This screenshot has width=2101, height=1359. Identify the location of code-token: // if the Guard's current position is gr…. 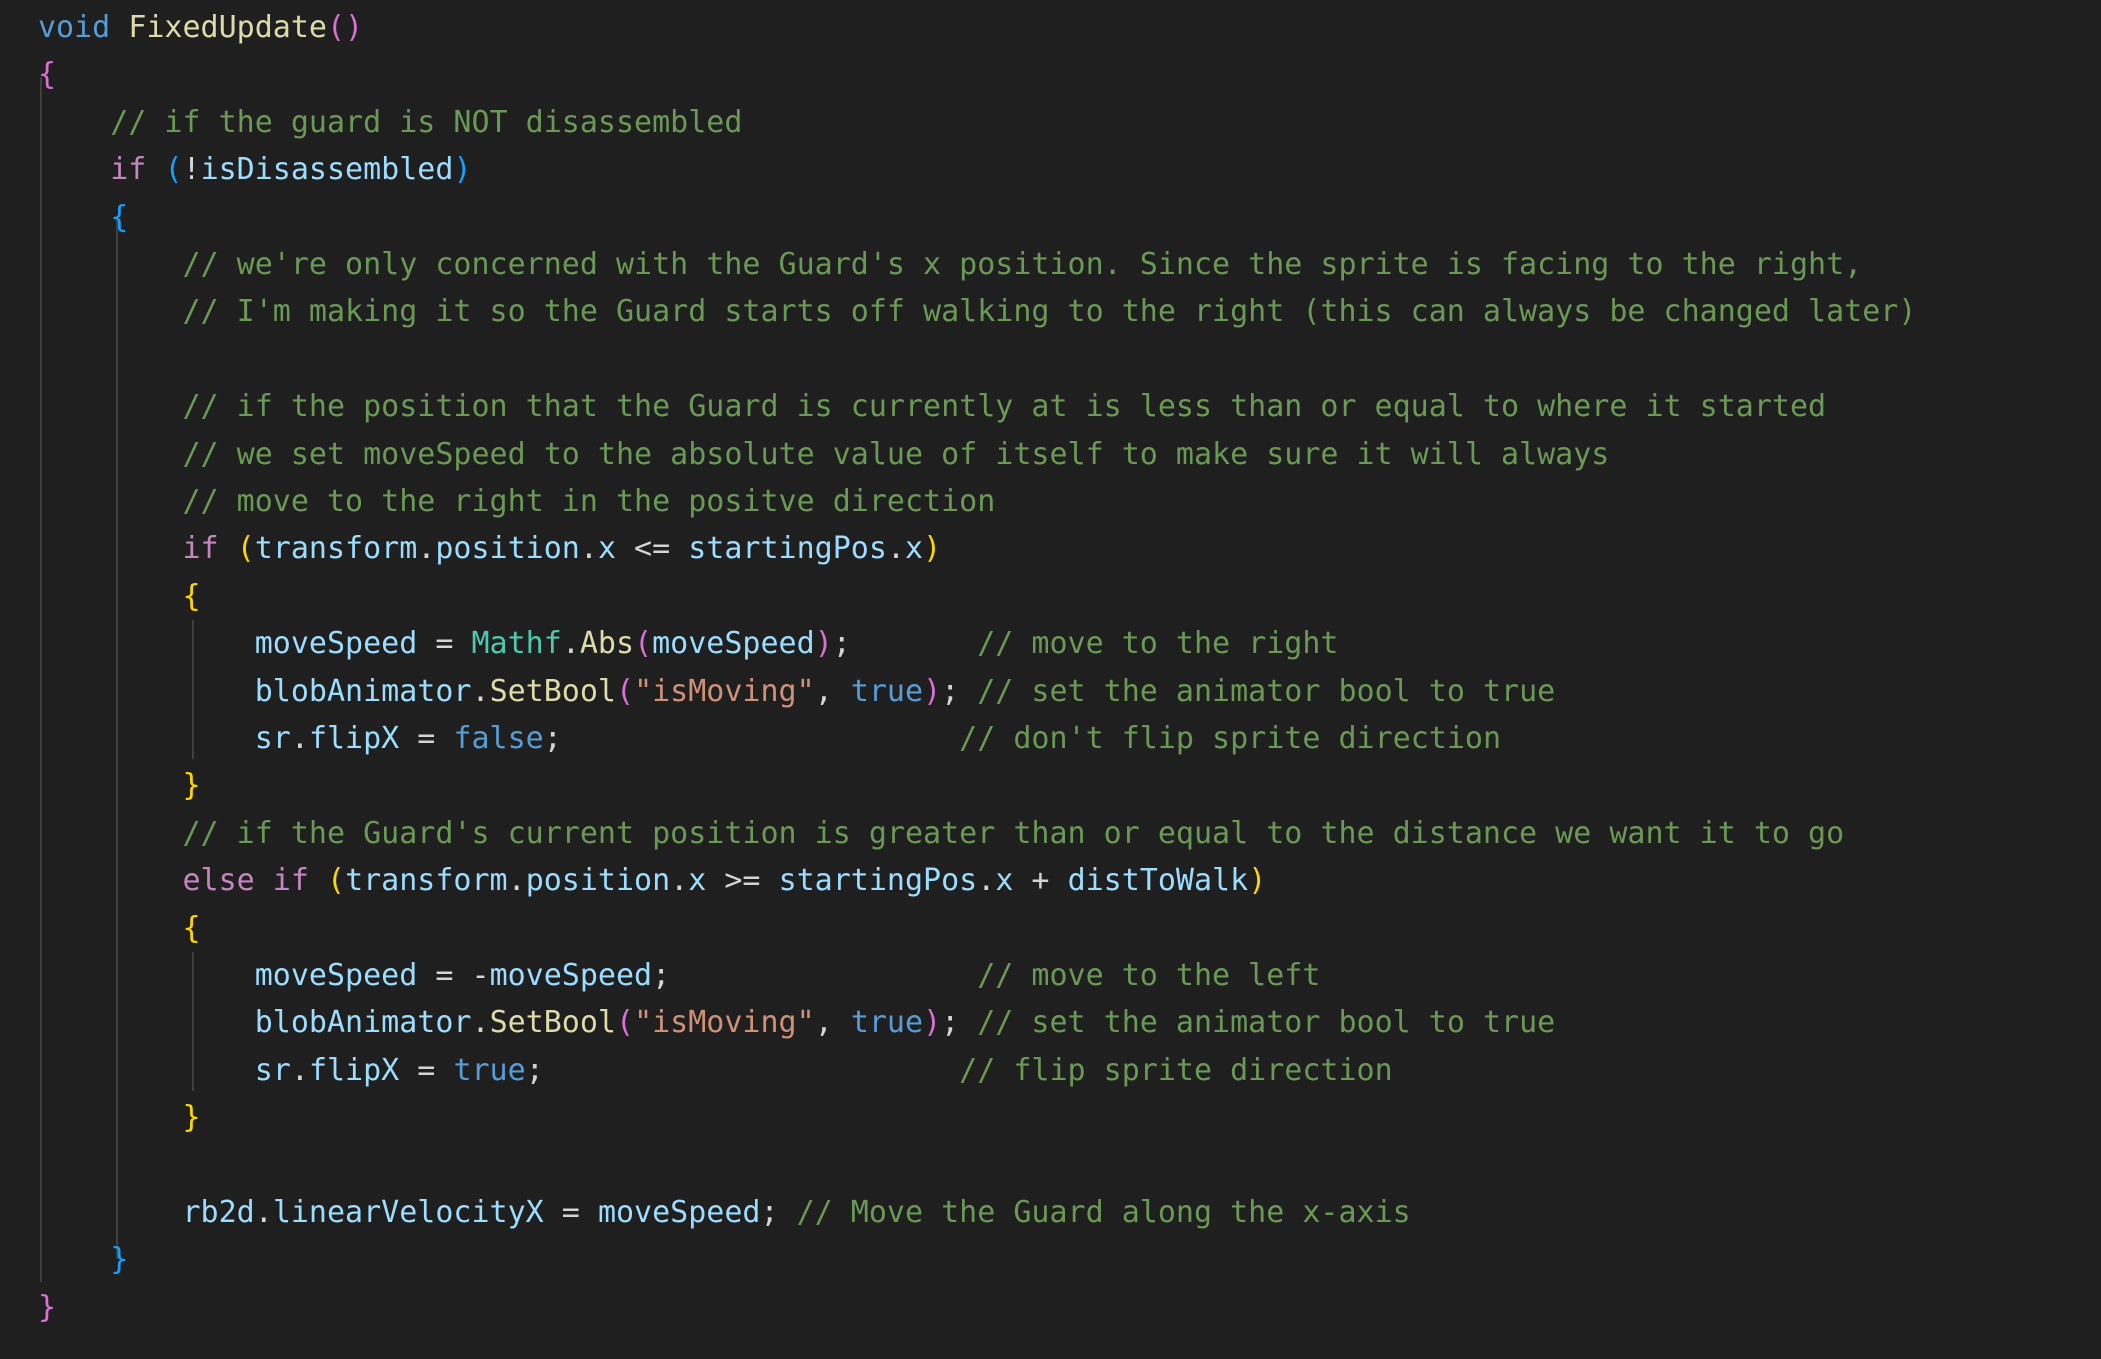
(1013, 833).